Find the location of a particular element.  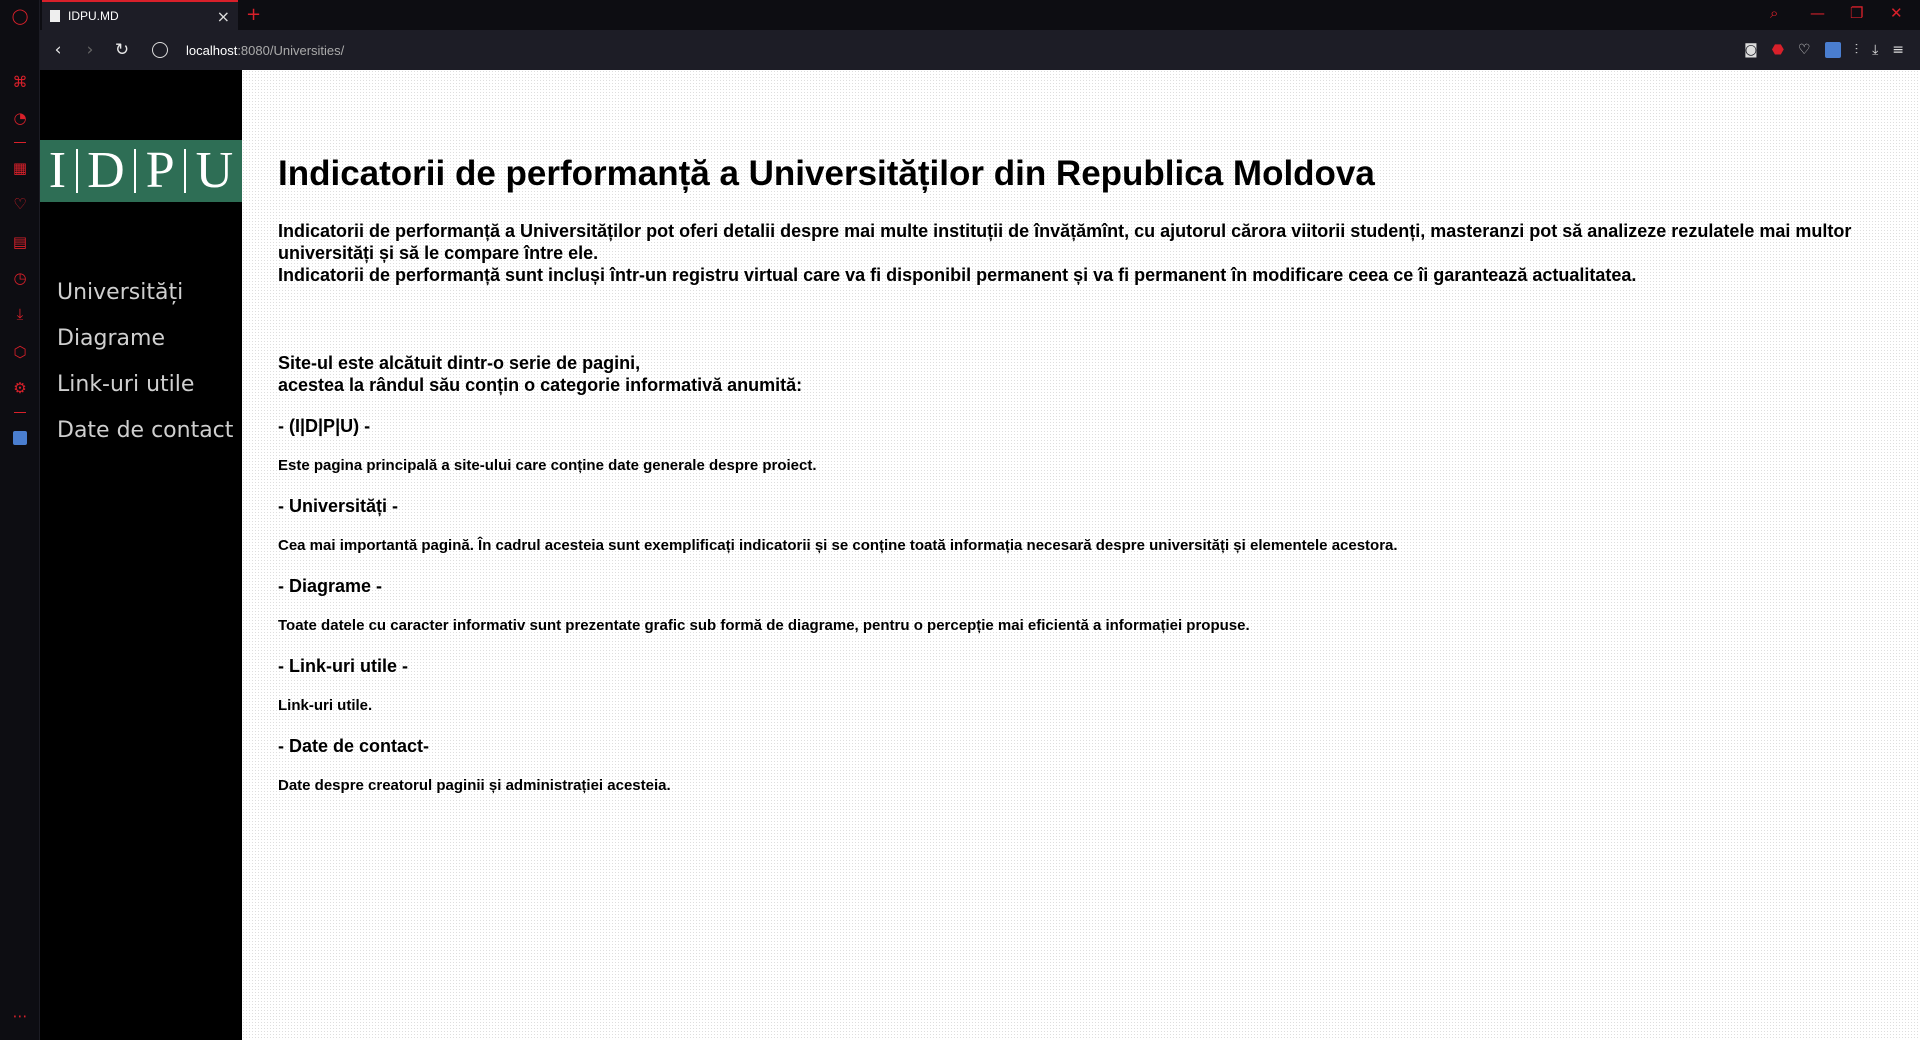

logo-letter: U is located at coordinates (214, 170).